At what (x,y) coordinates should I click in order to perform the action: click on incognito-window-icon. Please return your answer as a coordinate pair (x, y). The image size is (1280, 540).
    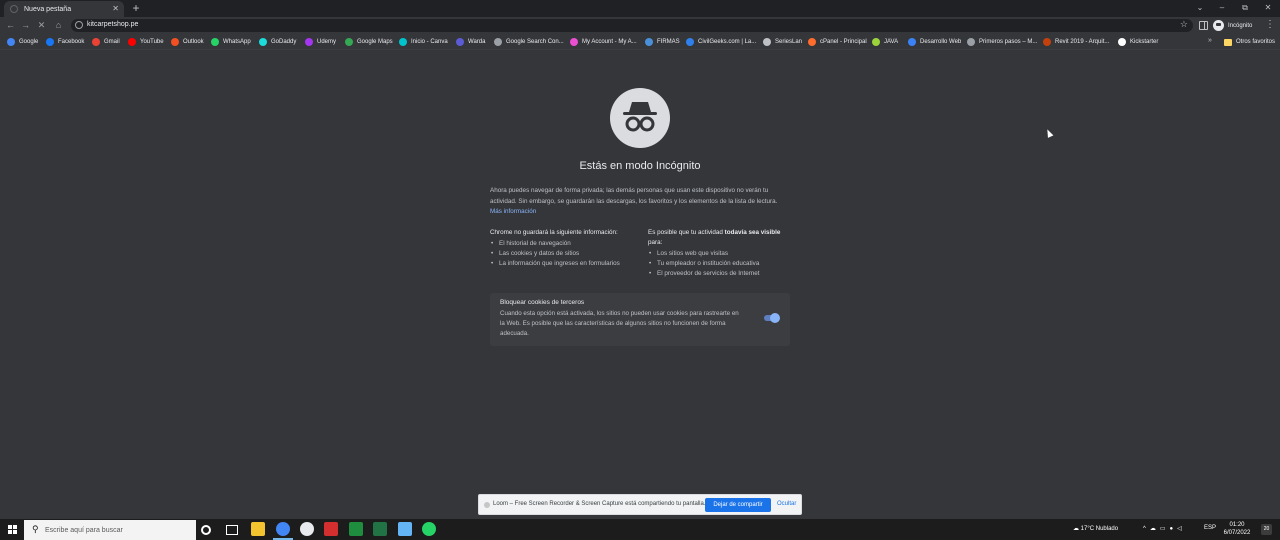
    Looking at the image, I should click on (307, 529).